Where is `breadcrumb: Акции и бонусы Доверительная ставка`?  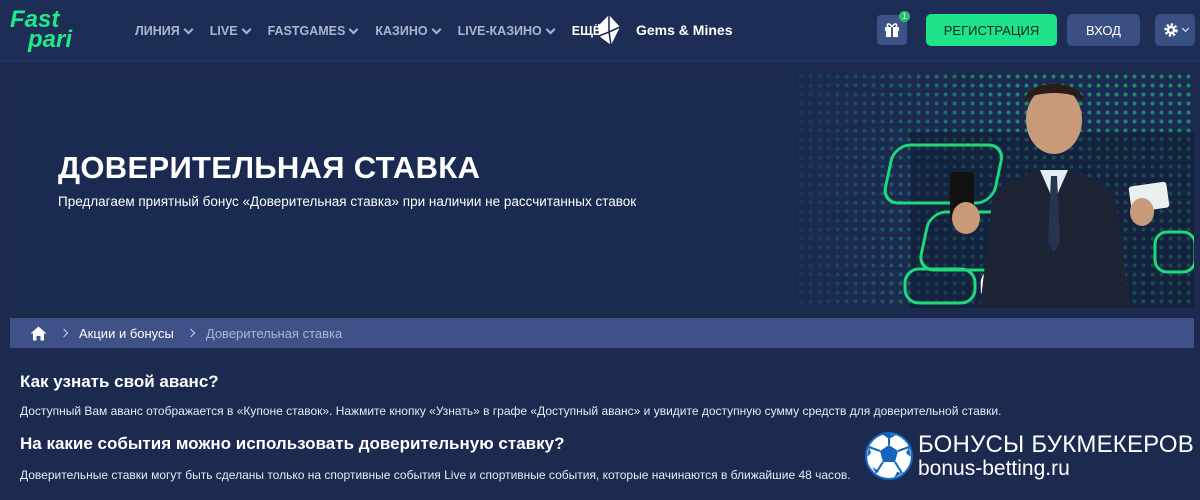 breadcrumb: Акции и бонусы Доверительная ставка is located at coordinates (602, 333).